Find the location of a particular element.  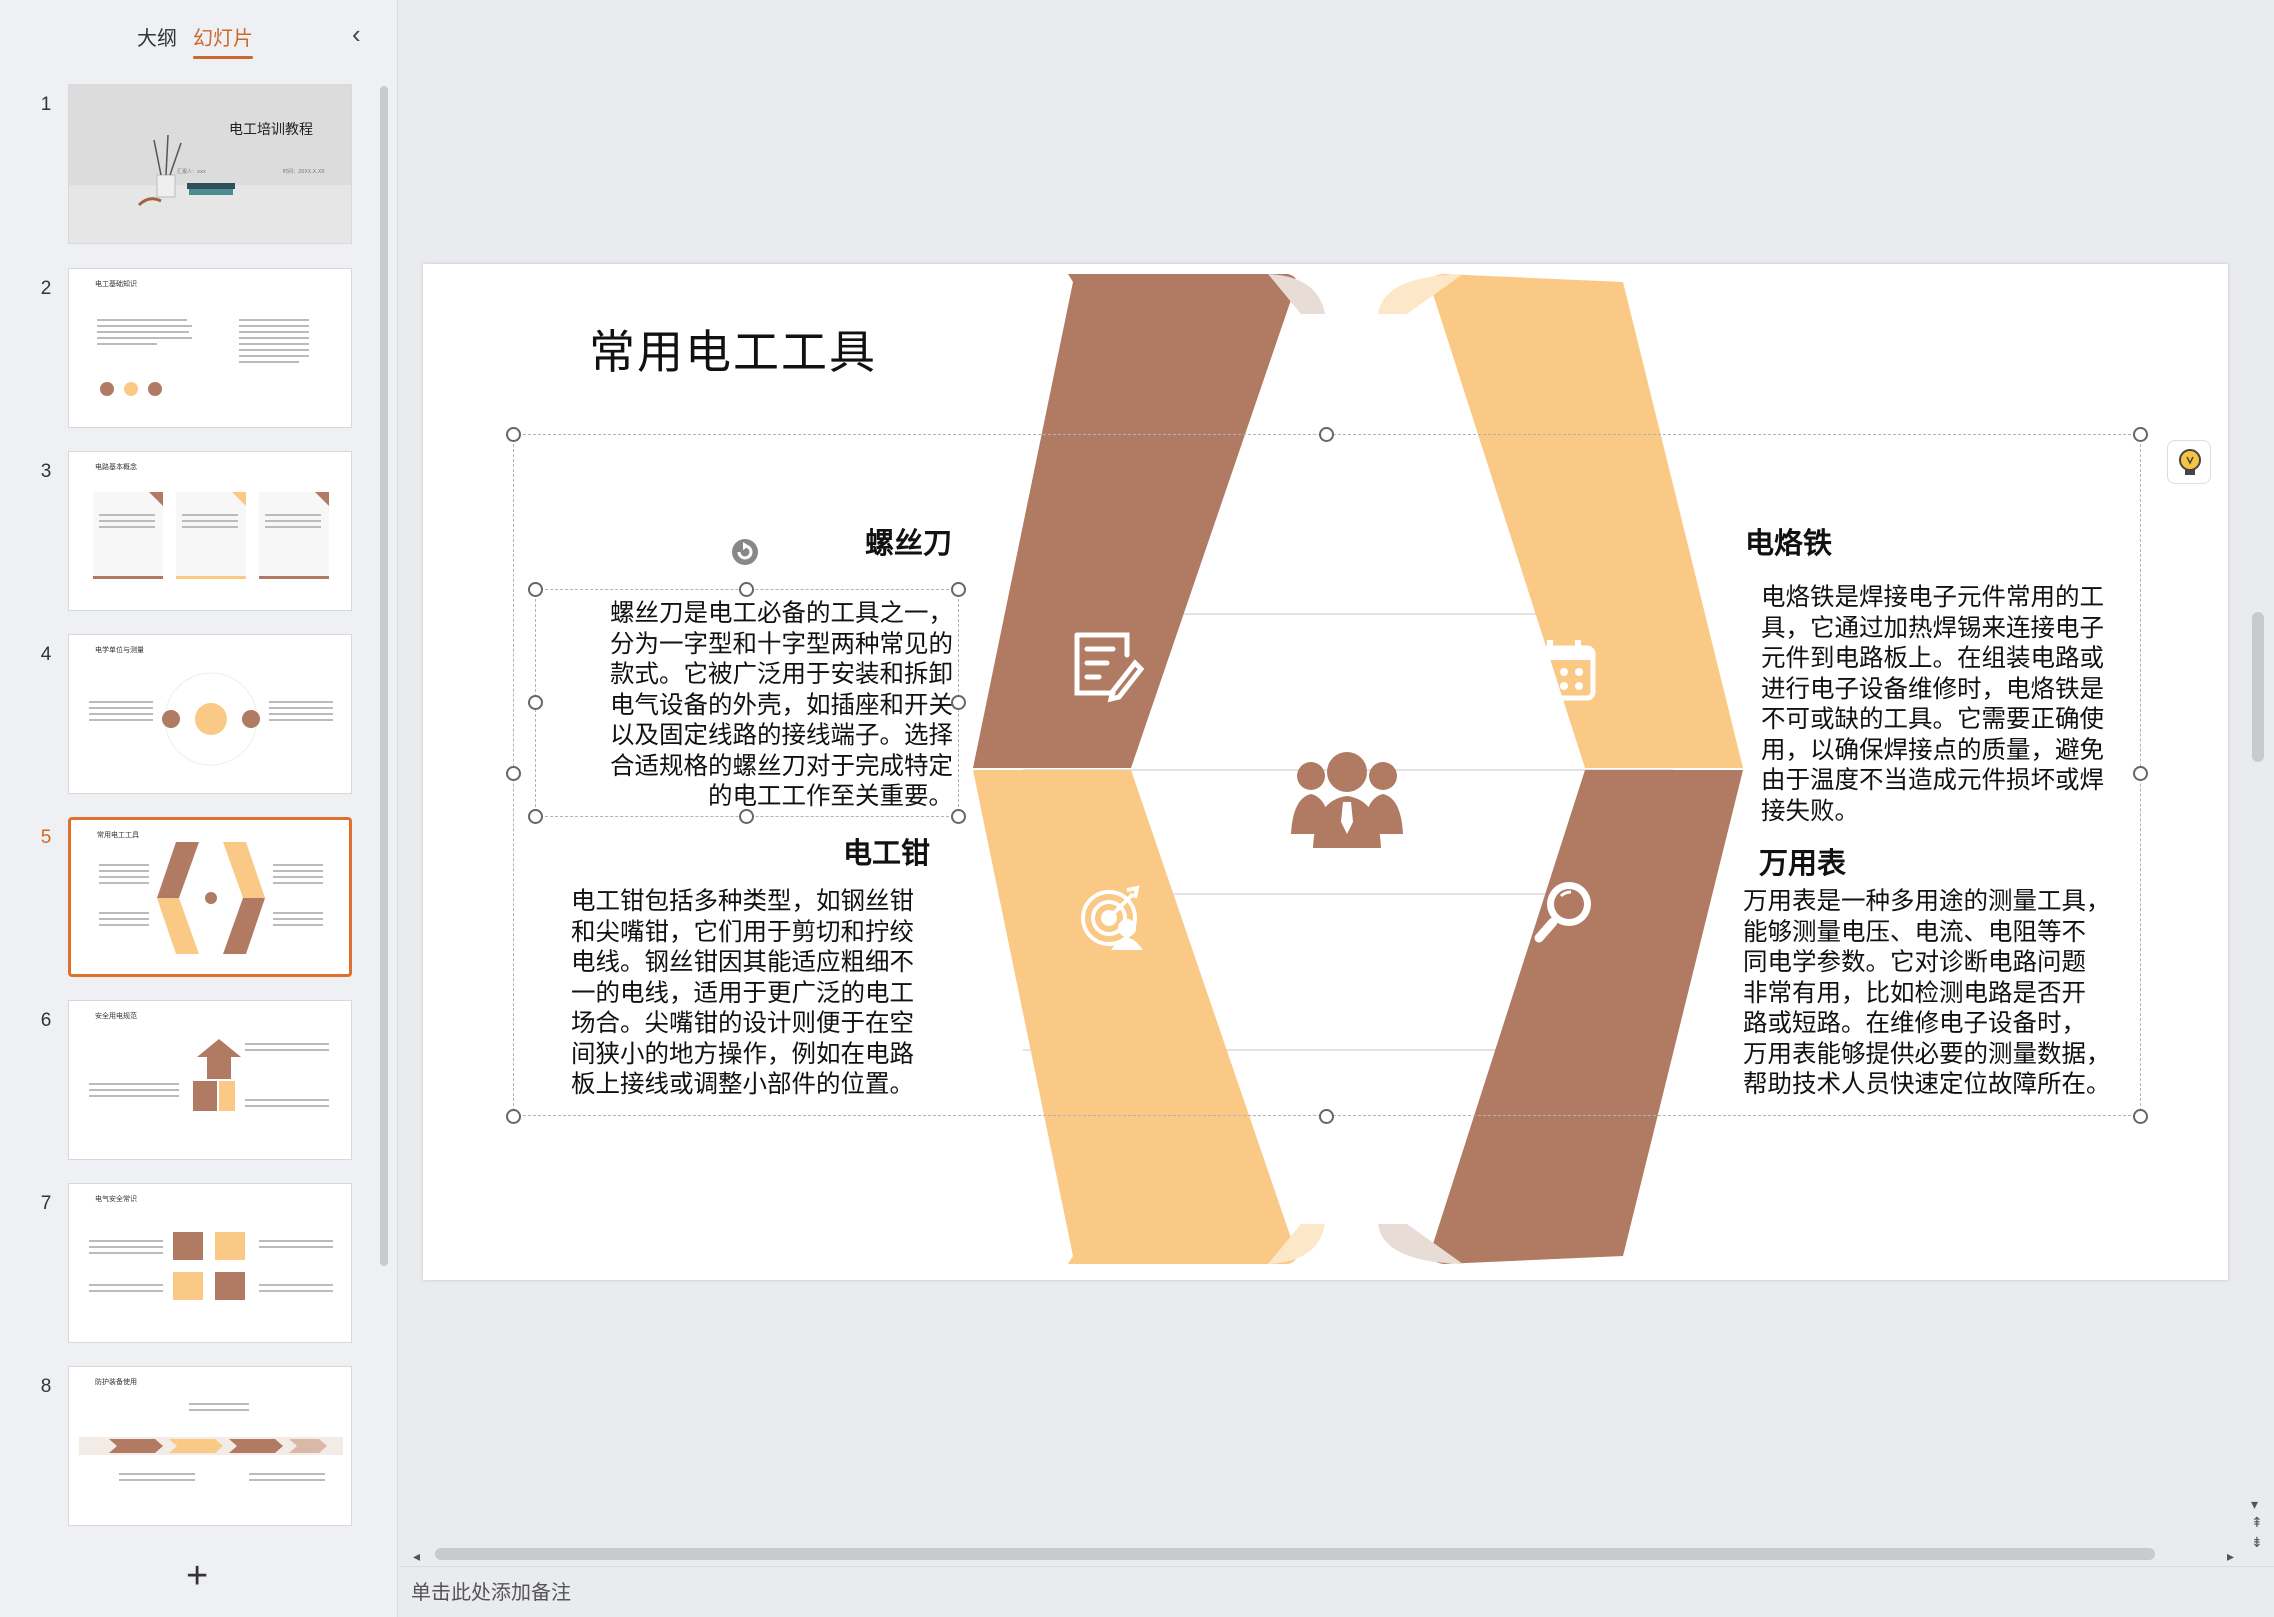

scroll-right-arrow-icon: ▸ is located at coordinates (2230, 1556).